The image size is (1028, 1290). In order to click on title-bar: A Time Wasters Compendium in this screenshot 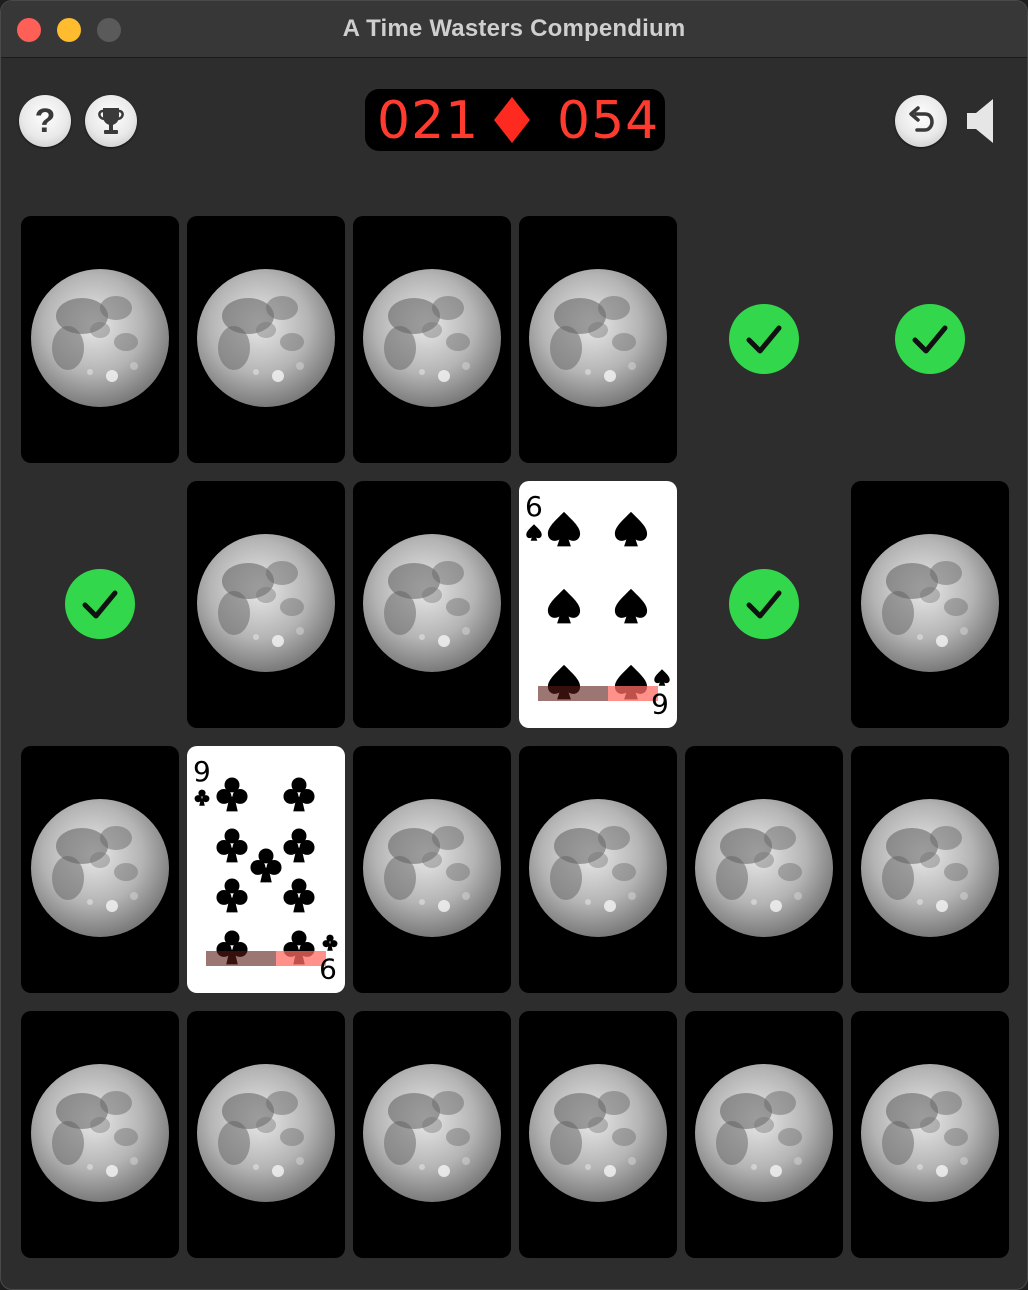, I will do `click(514, 29)`.